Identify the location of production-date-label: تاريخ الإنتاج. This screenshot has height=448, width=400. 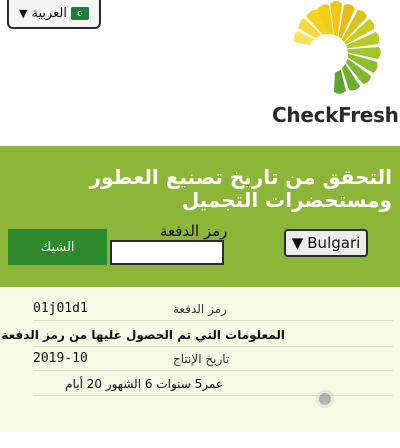
(201, 358).